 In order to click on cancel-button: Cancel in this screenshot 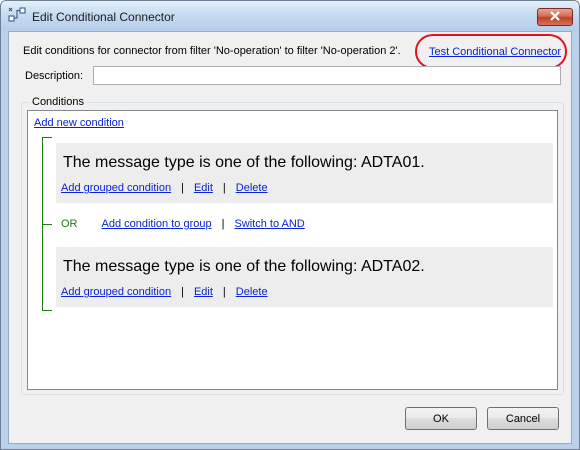, I will do `click(523, 418)`.